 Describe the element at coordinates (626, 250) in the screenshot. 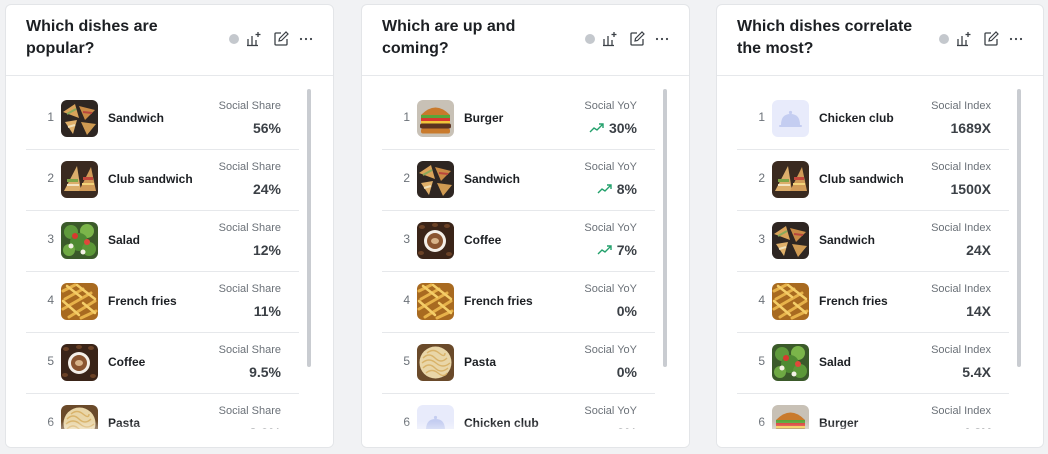

I see `metric-value-text: 7%` at that location.